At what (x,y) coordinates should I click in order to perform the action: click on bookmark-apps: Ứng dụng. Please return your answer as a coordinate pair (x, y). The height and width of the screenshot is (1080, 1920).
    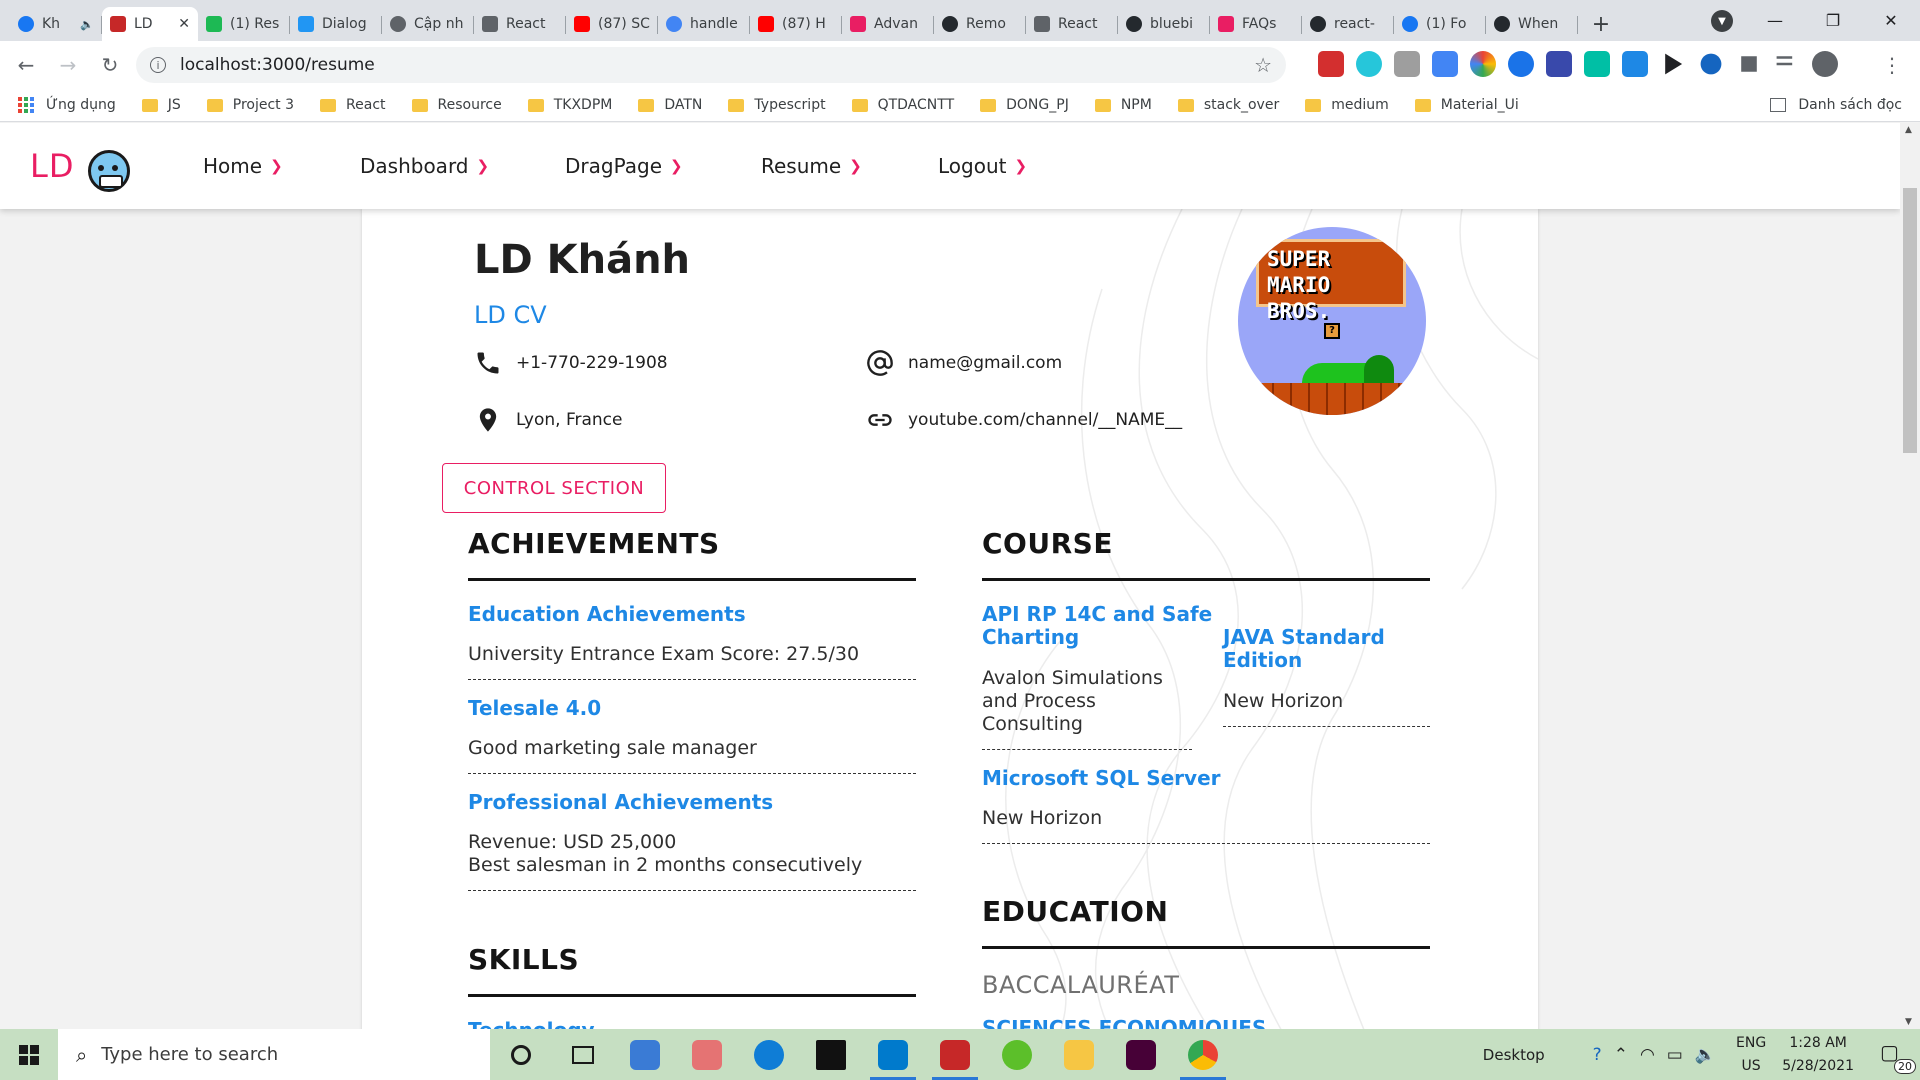
    Looking at the image, I should click on (67, 105).